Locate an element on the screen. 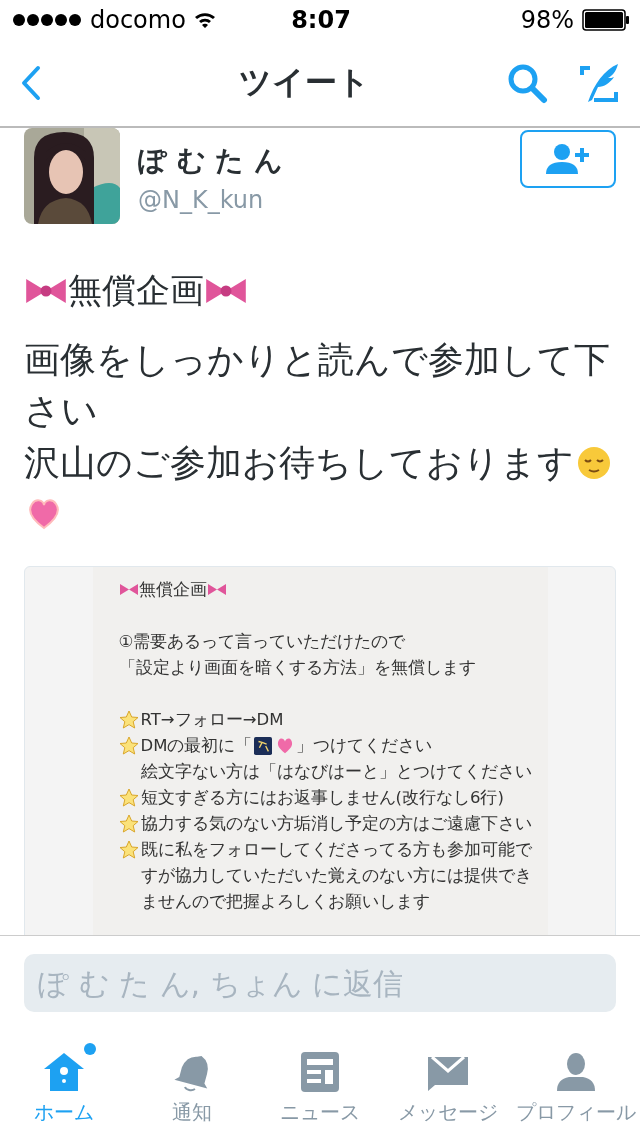 Image resolution: width=640 pixels, height=1136 pixels. mail-icon is located at coordinates (448, 1074).